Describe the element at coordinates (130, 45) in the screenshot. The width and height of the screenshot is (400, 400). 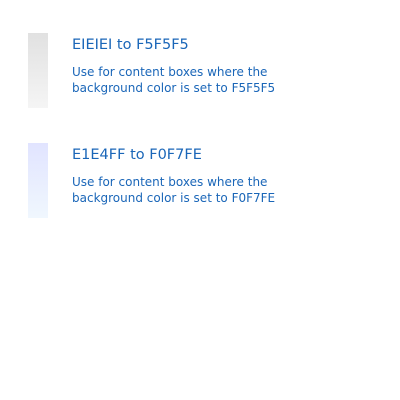
I see `swatch-title: EIEIEI to F5F5F5` at that location.